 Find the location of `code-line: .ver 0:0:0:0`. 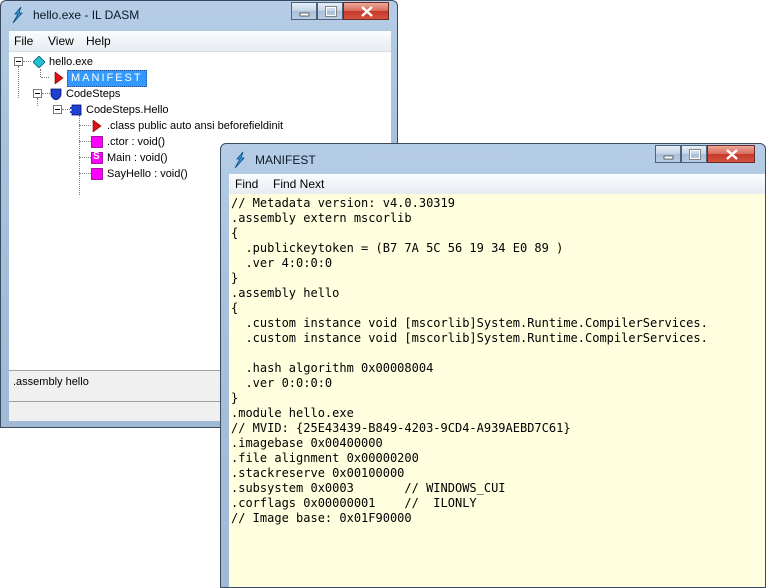

code-line: .ver 0:0:0:0 is located at coordinates (282, 383).